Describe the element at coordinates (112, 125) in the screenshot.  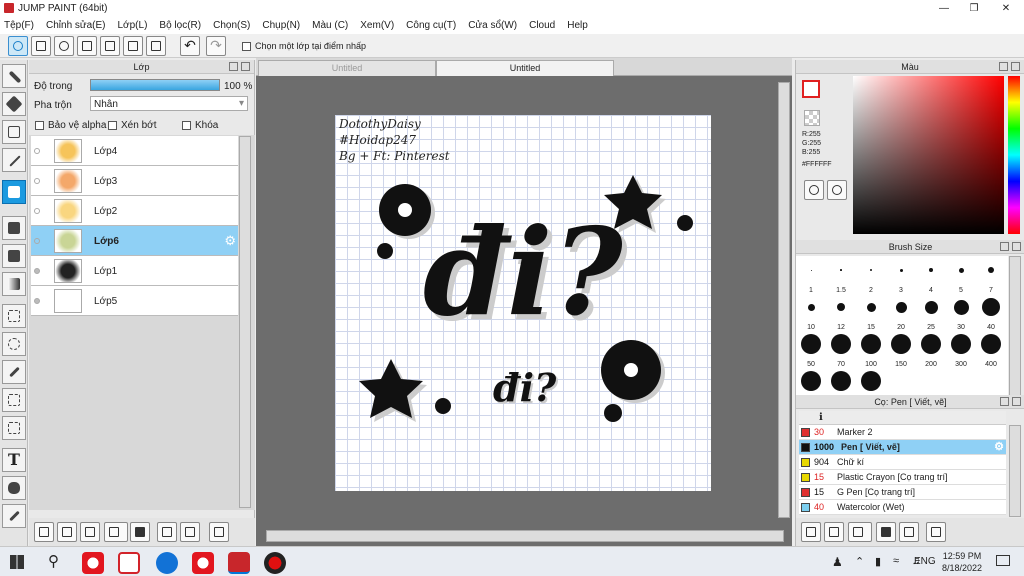
I see `clipping-checkbox` at that location.